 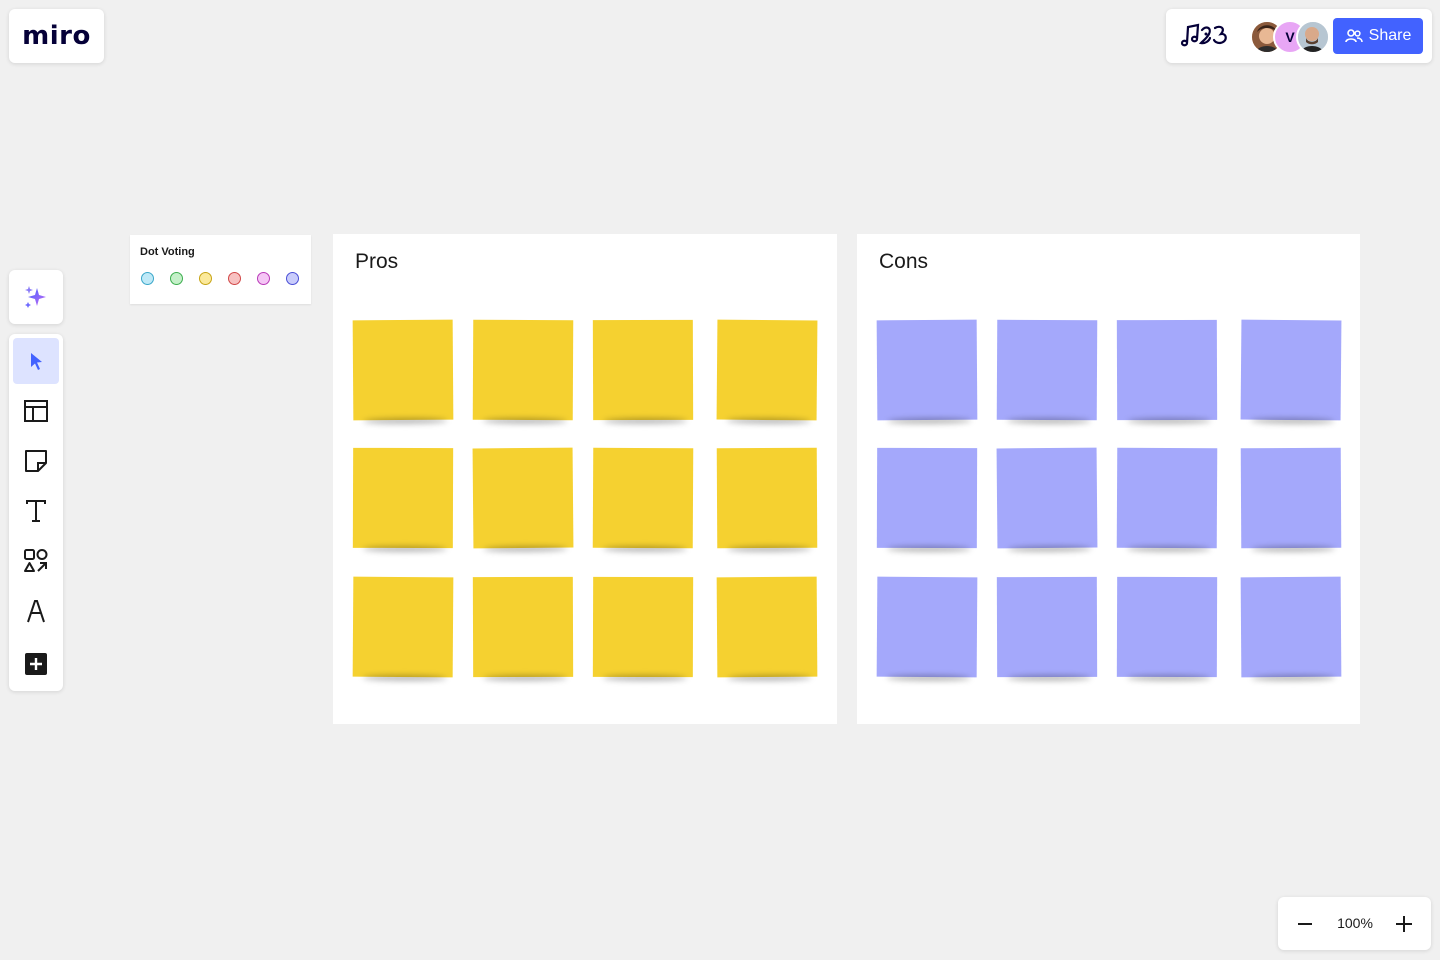 I want to click on share-button: Share, so click(x=1378, y=36).